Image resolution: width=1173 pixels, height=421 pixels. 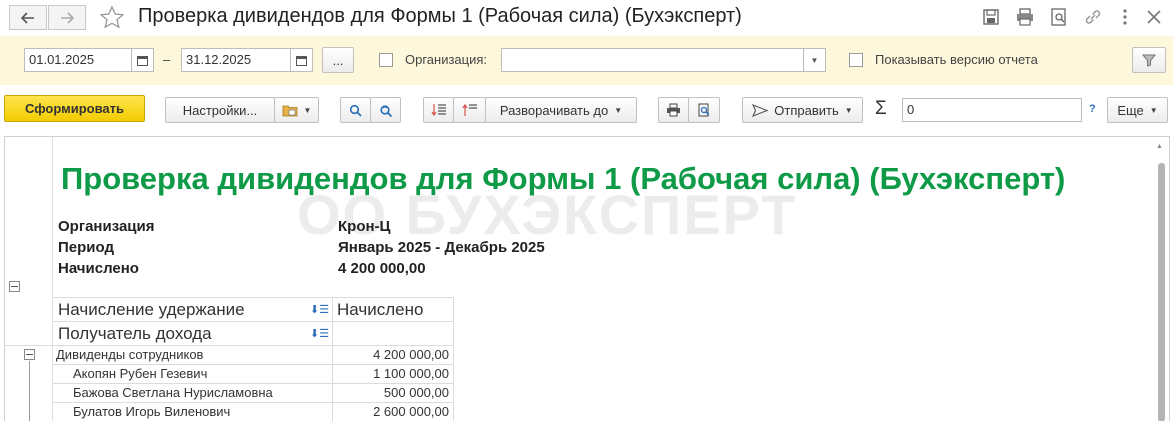 I want to click on forward-arrow-icon, so click(x=67, y=17).